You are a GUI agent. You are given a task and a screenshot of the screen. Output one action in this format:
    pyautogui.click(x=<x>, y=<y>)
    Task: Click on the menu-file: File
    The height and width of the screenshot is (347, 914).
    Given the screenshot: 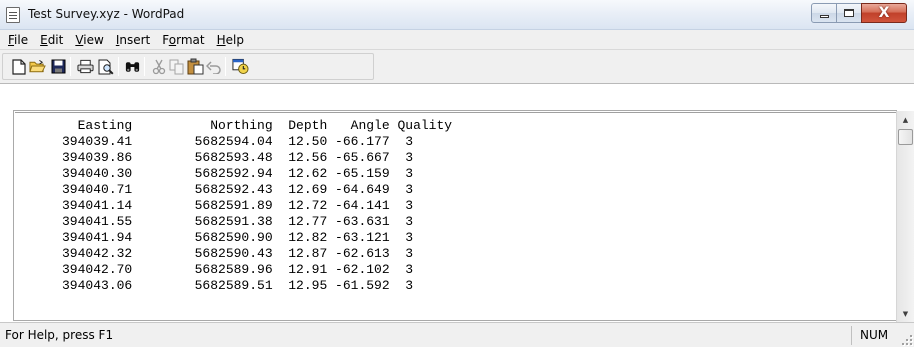 What is the action you would take?
    pyautogui.click(x=18, y=40)
    